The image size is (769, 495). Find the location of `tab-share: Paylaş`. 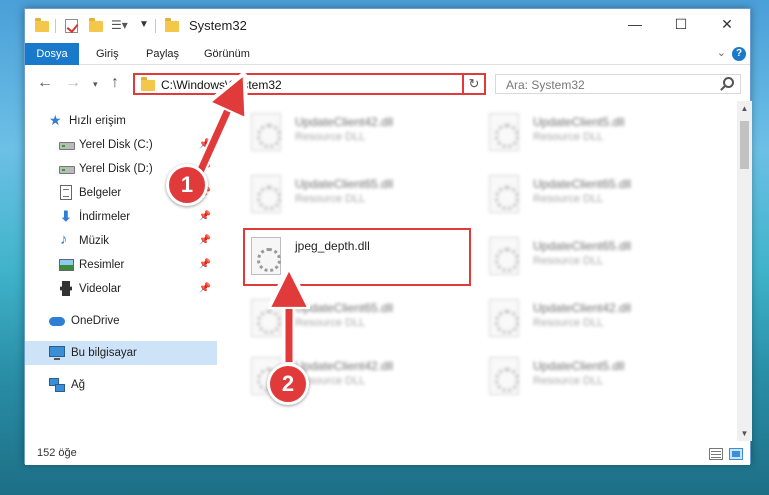

tab-share: Paylaş is located at coordinates (162, 54).